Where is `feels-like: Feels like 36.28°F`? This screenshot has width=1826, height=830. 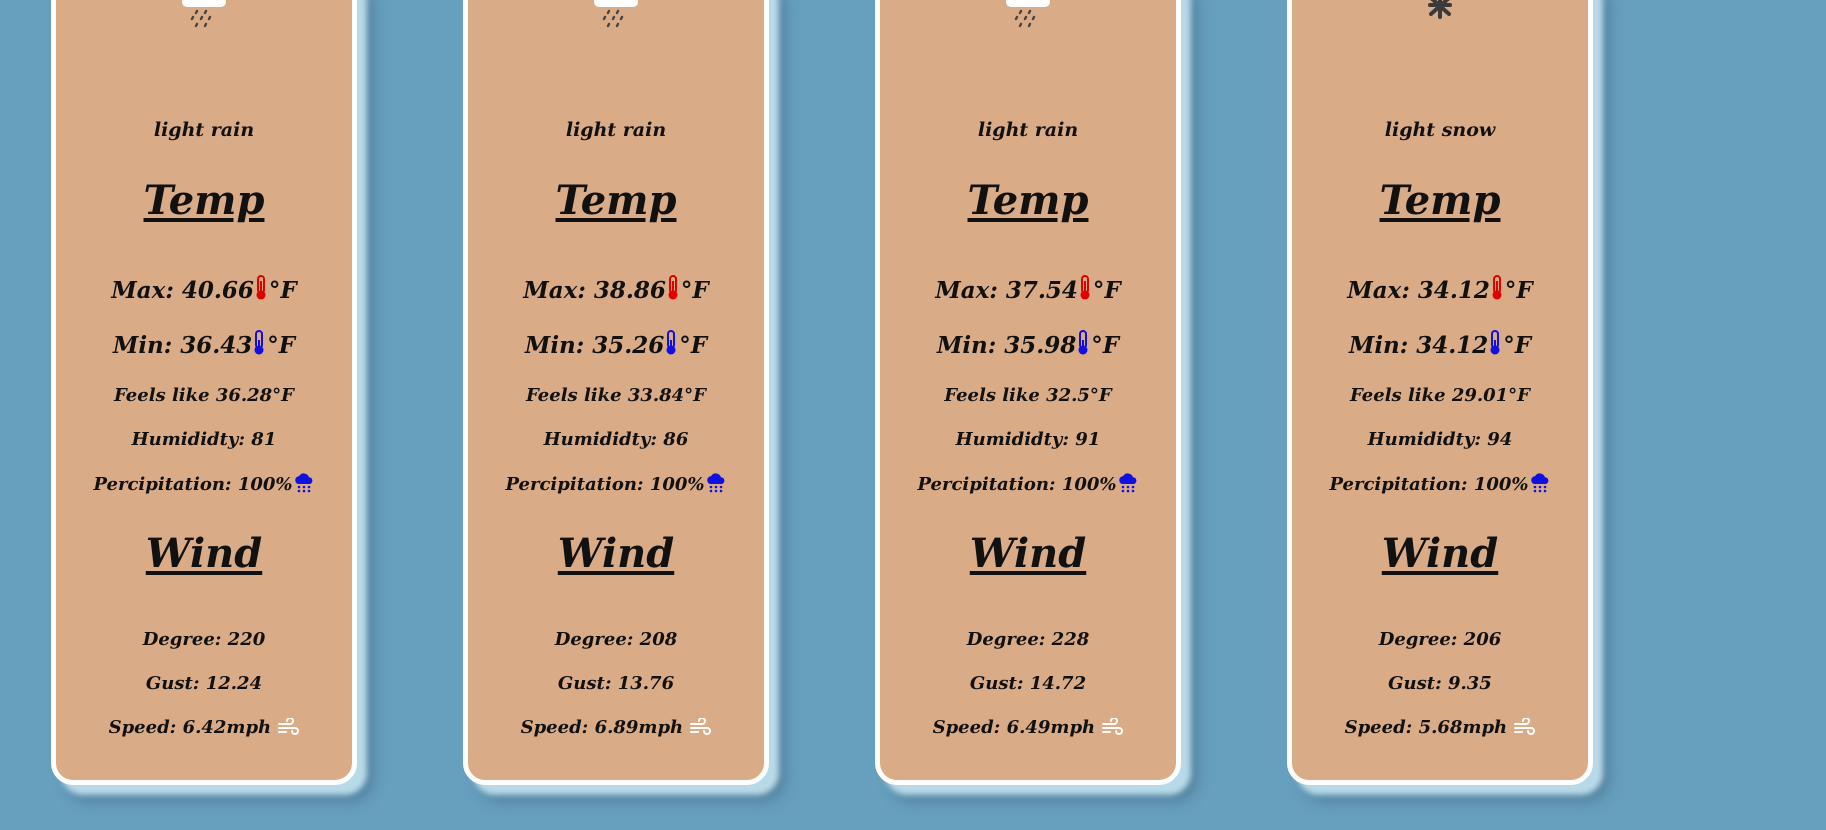
feels-like: Feels like 36.28°F is located at coordinates (204, 395).